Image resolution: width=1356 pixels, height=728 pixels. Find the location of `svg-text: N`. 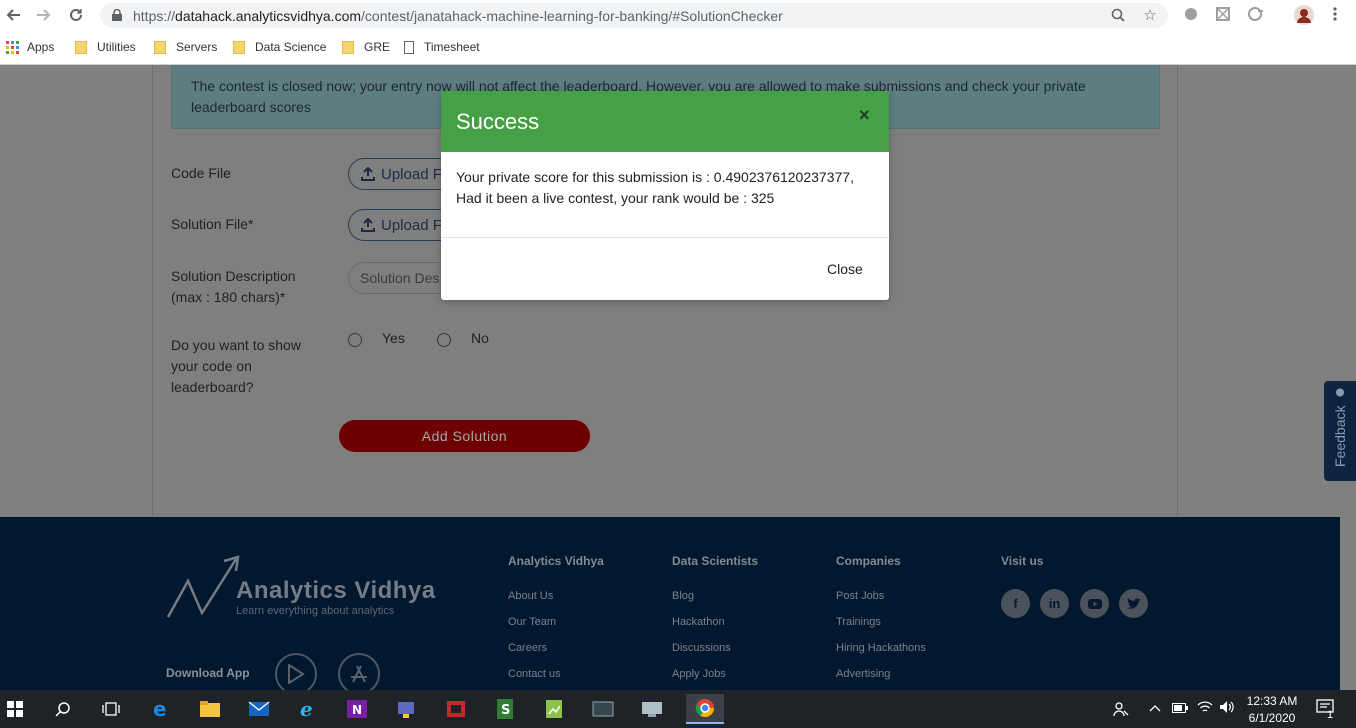

svg-text: N is located at coordinates (357, 710).